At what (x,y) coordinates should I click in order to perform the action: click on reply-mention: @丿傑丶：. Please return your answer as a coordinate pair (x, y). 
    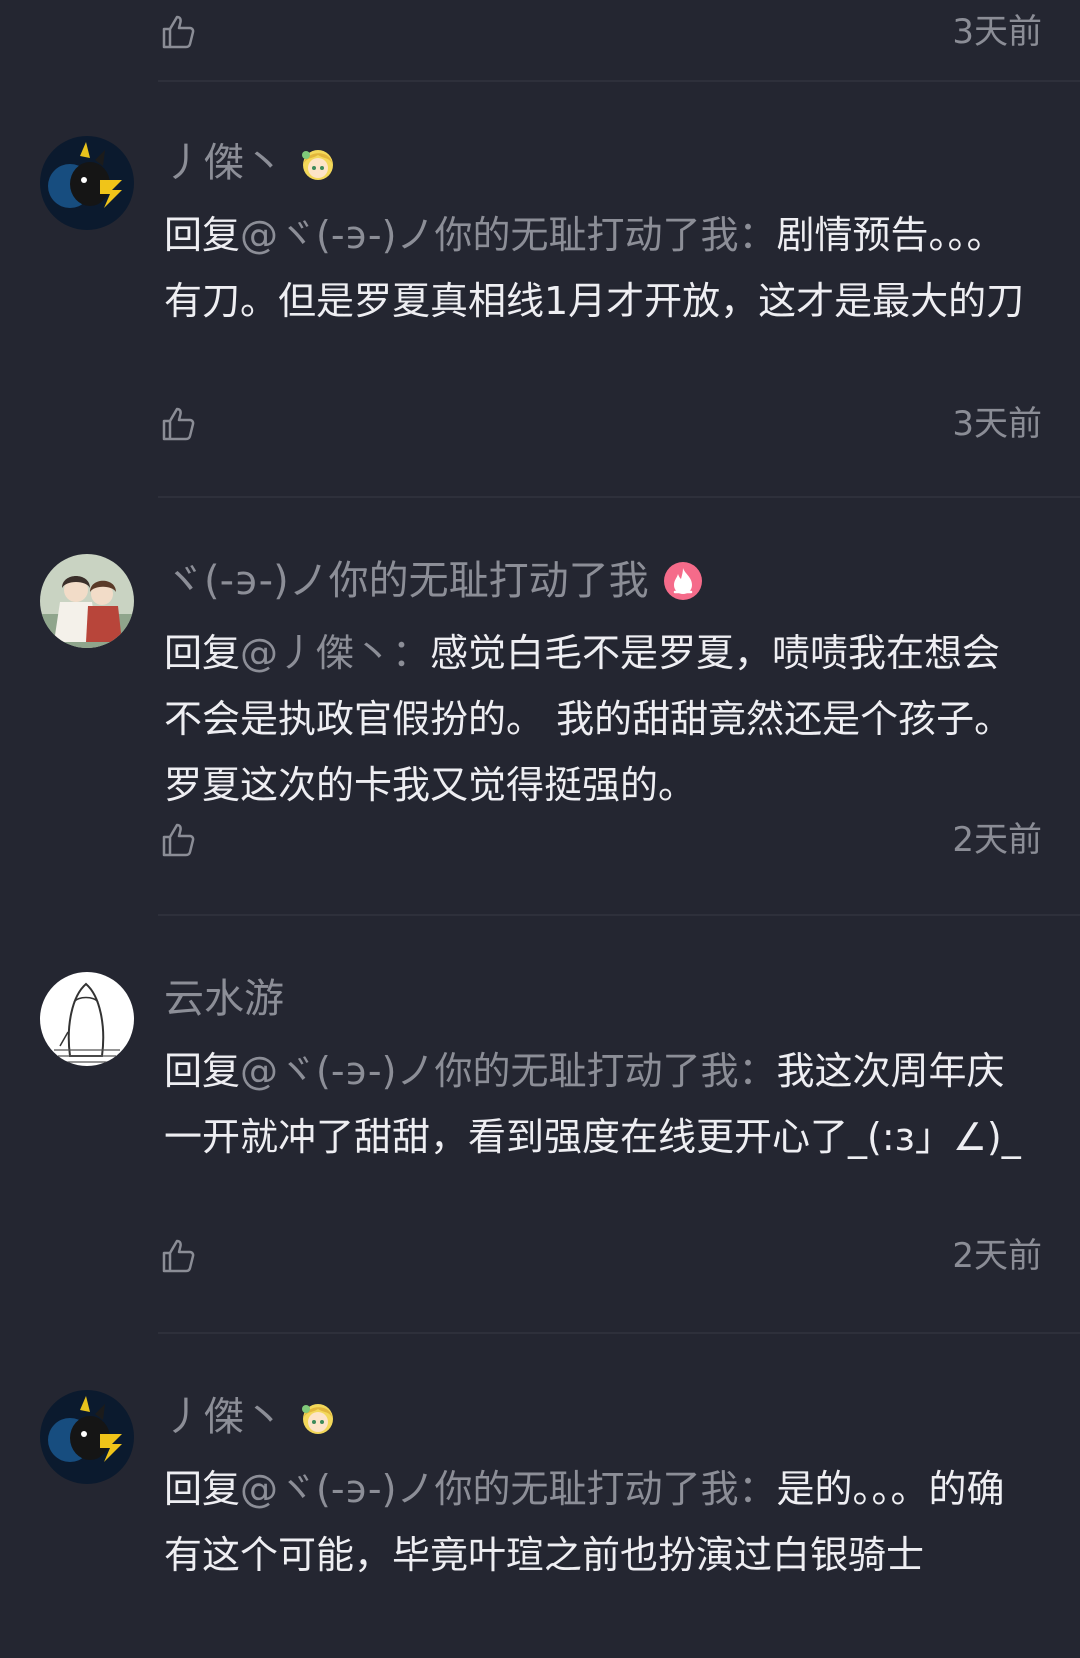
    Looking at the image, I should click on (335, 653).